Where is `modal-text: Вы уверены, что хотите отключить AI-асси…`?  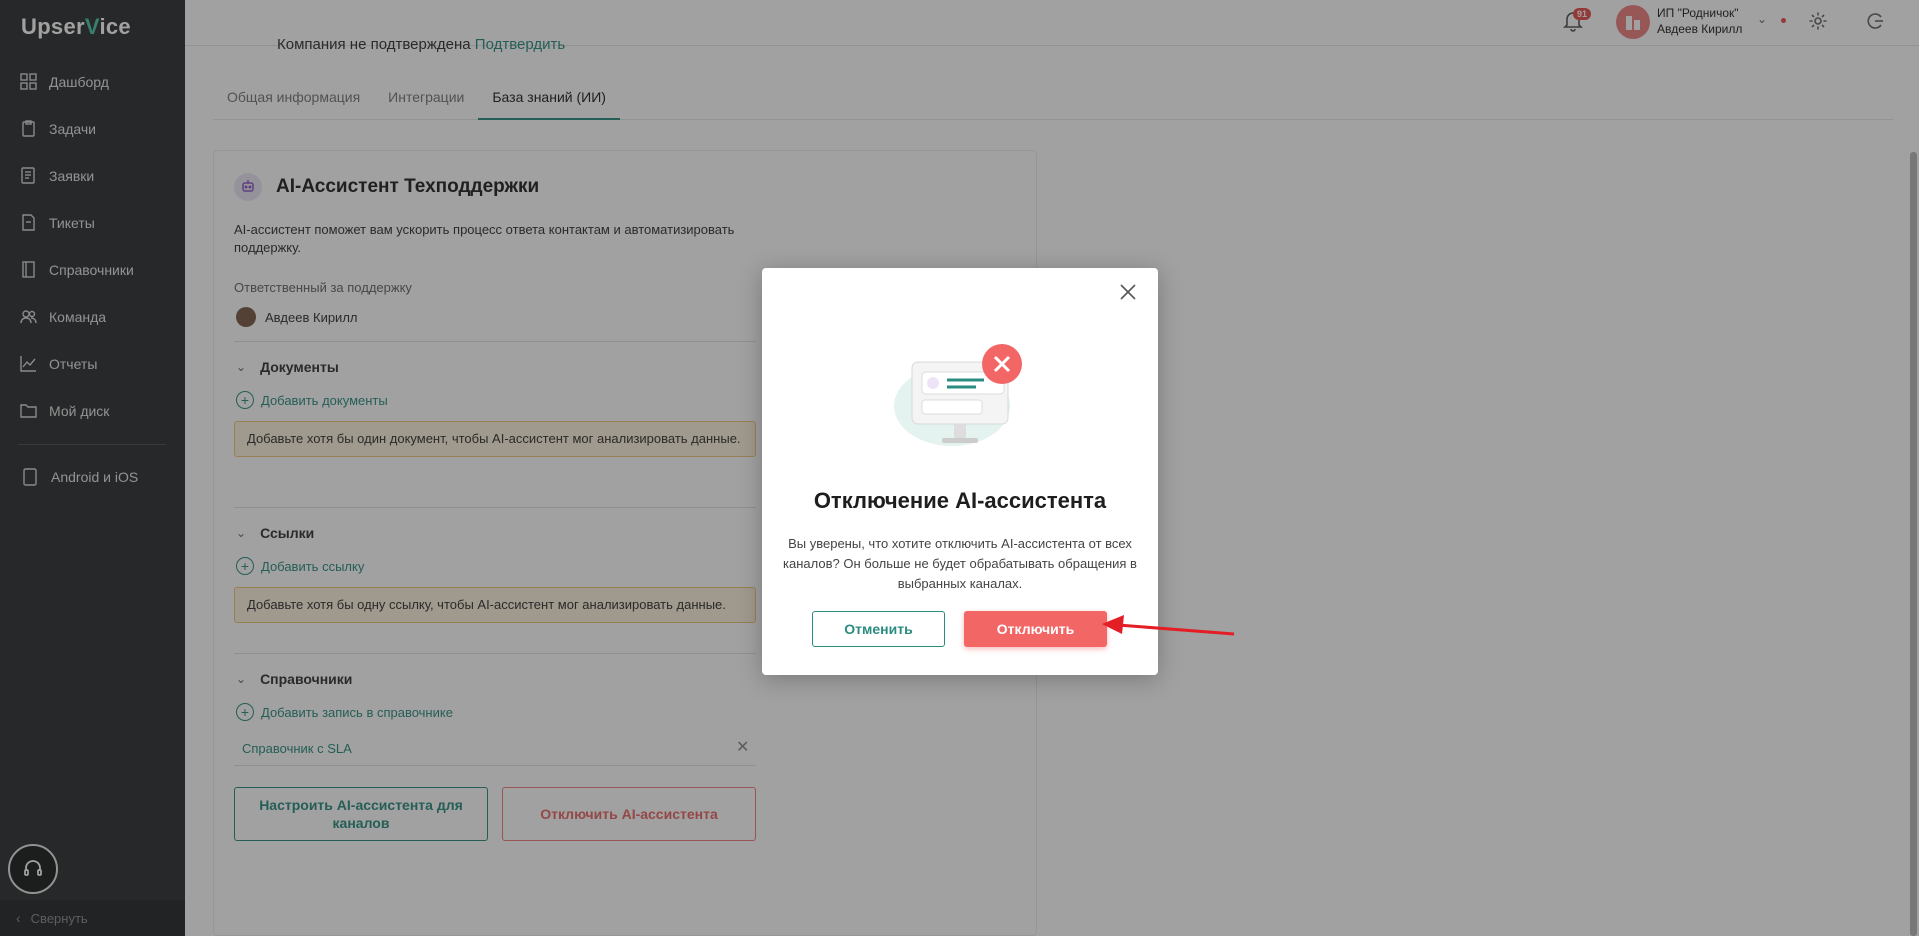 modal-text: Вы уверены, что хотите отключить AI-асси… is located at coordinates (960, 563).